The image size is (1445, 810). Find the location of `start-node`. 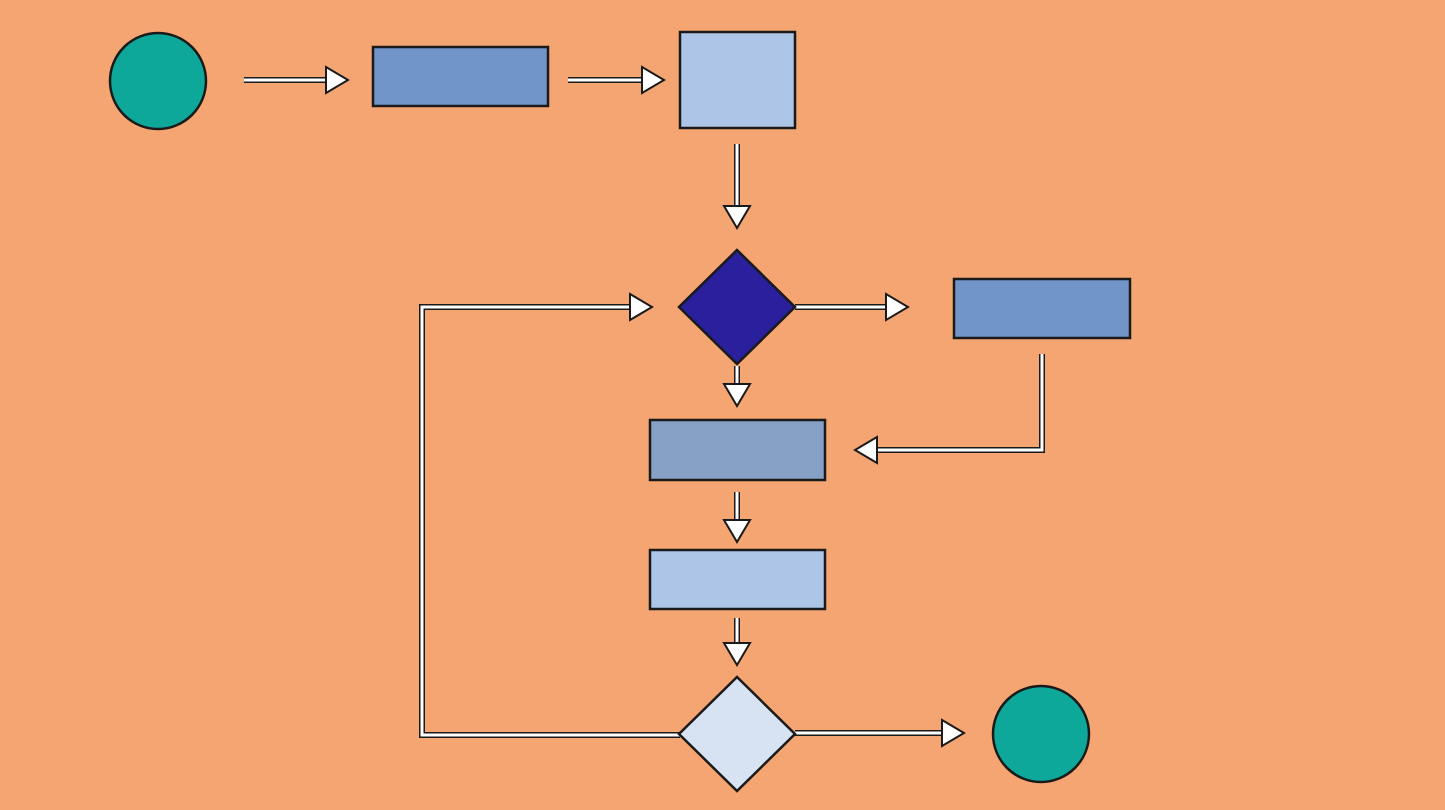

start-node is located at coordinates (158, 81).